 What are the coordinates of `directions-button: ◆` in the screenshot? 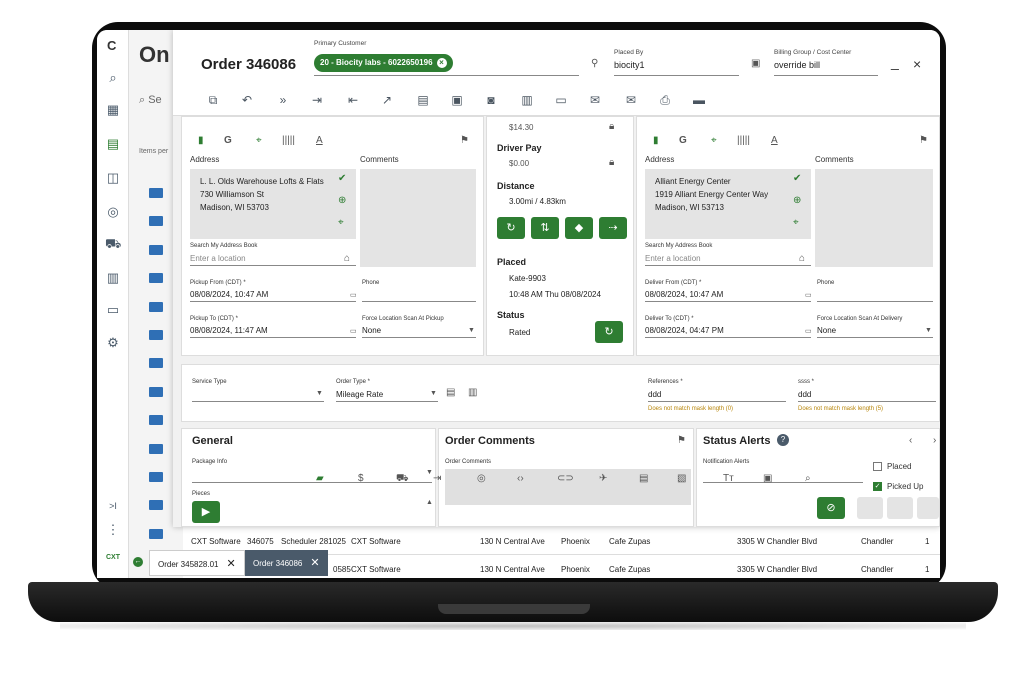 It's located at (579, 228).